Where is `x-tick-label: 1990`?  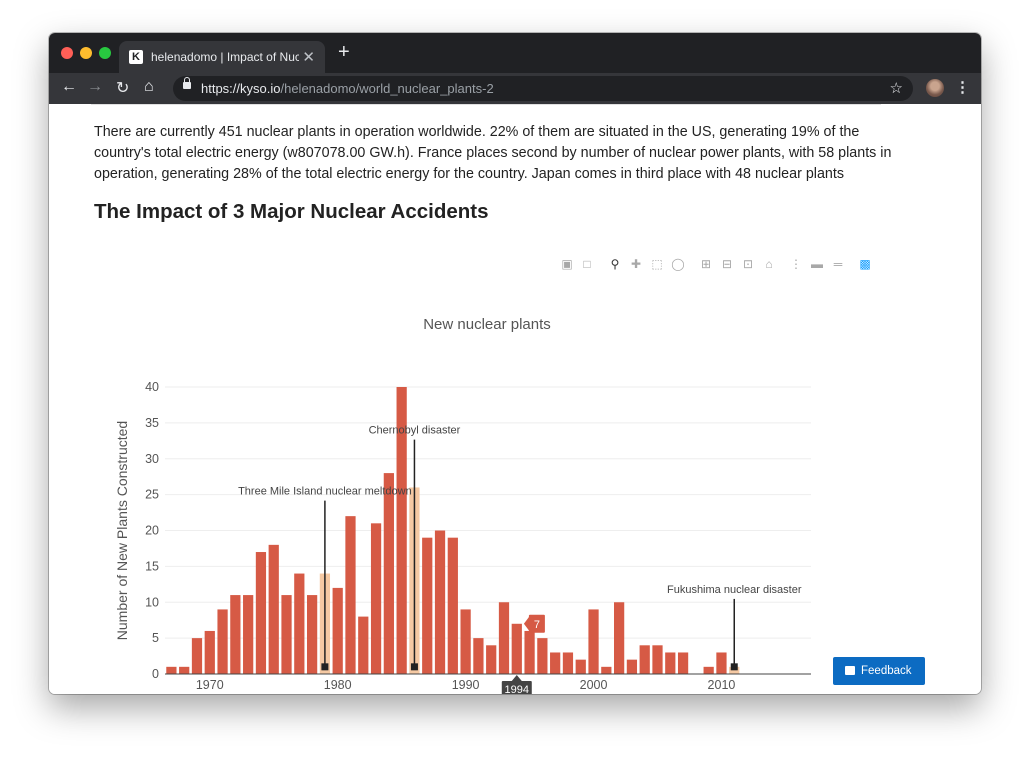 x-tick-label: 1990 is located at coordinates (466, 685).